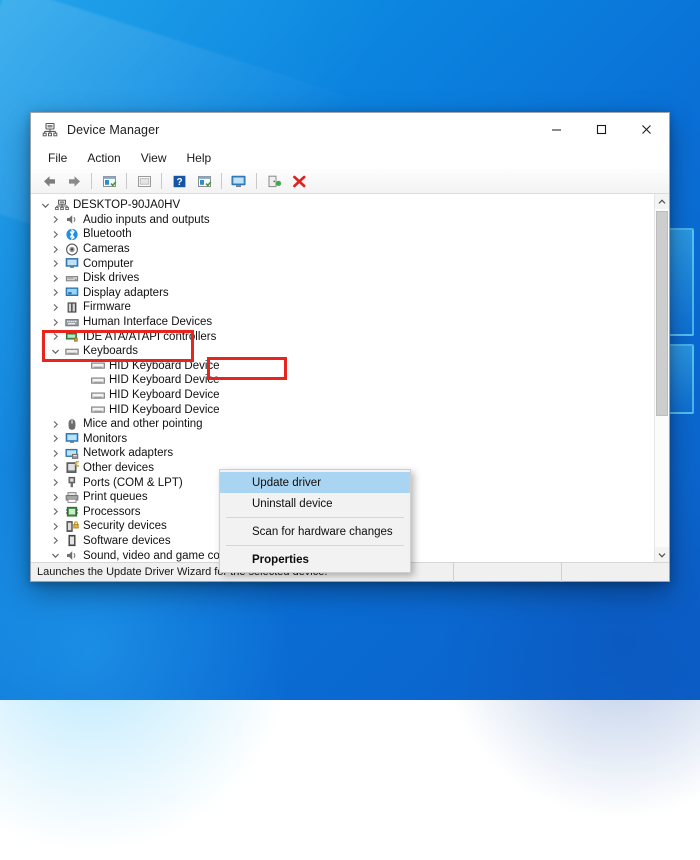 This screenshot has height=860, width=700. What do you see at coordinates (315, 482) in the screenshot?
I see `context-menu-item: Update driver` at bounding box center [315, 482].